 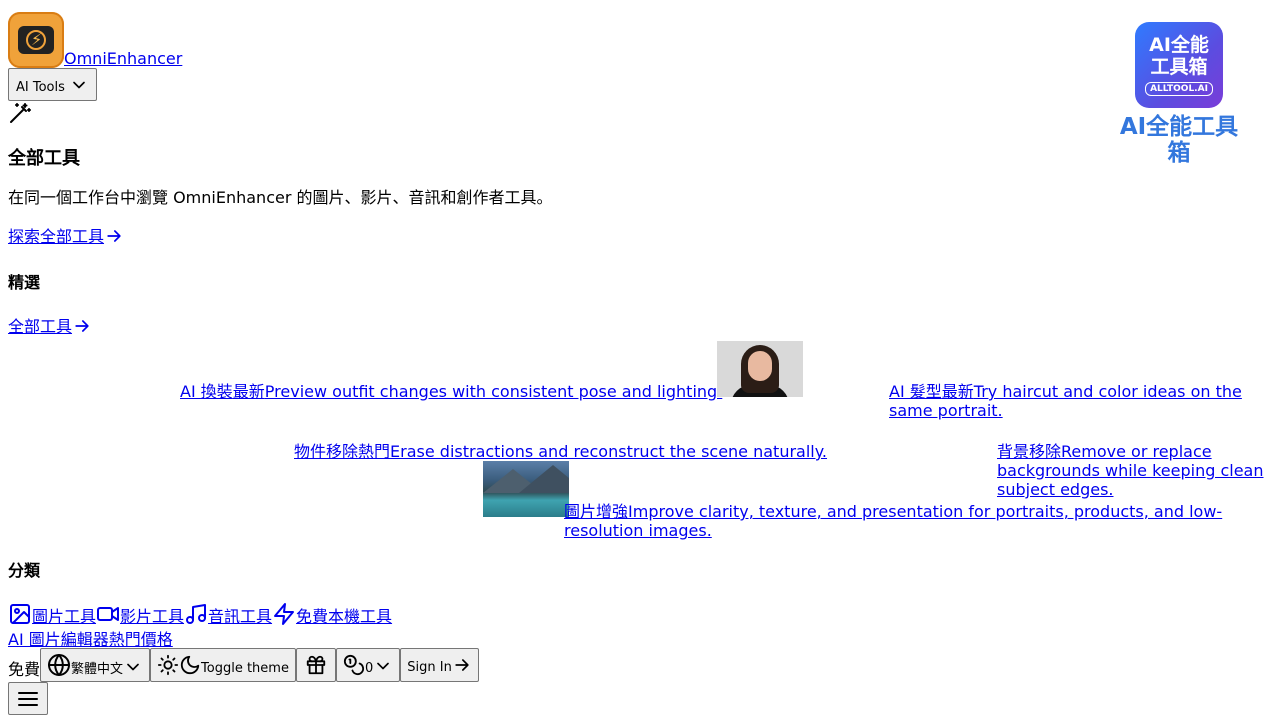 What do you see at coordinates (124, 639) in the screenshot?
I see `hot-badge: 熱門` at bounding box center [124, 639].